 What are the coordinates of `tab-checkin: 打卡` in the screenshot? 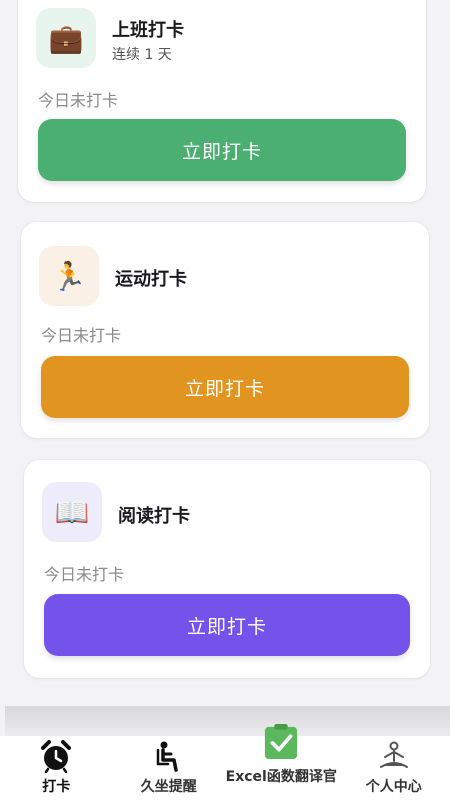 It's located at (56, 768).